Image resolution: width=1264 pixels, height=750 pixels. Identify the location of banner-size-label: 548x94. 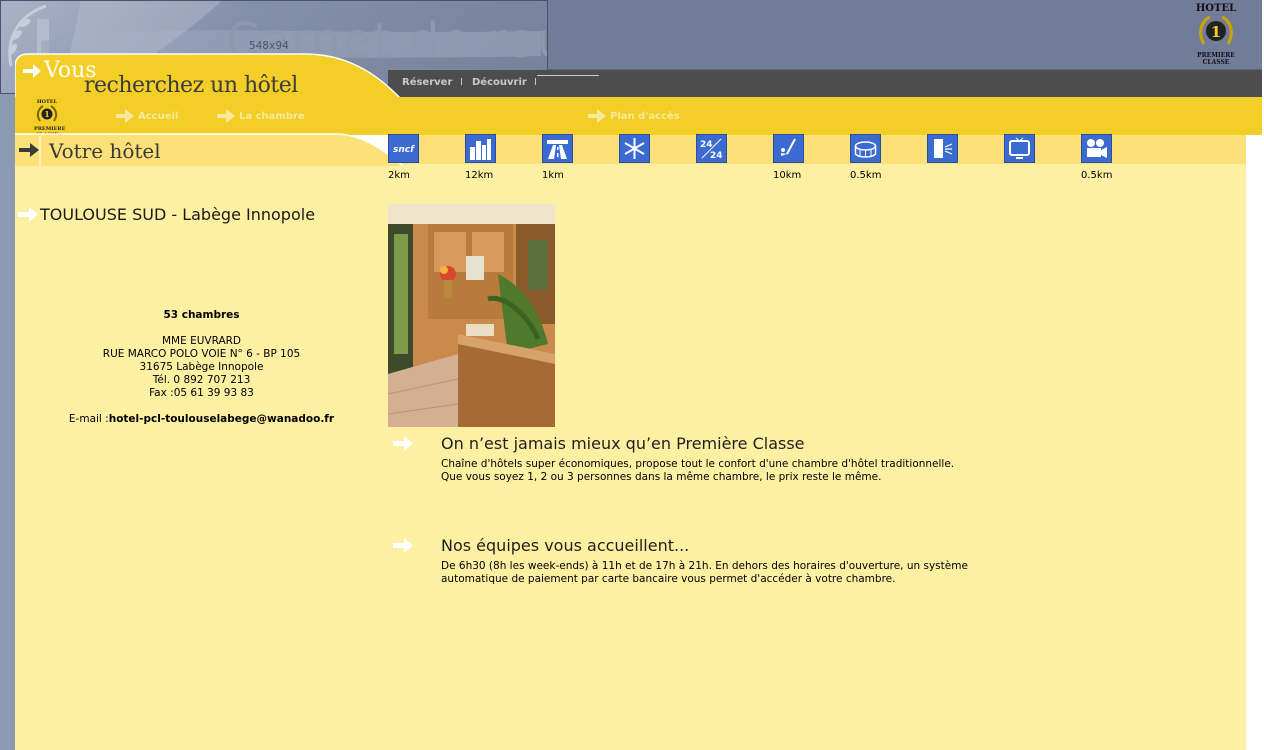
(269, 45).